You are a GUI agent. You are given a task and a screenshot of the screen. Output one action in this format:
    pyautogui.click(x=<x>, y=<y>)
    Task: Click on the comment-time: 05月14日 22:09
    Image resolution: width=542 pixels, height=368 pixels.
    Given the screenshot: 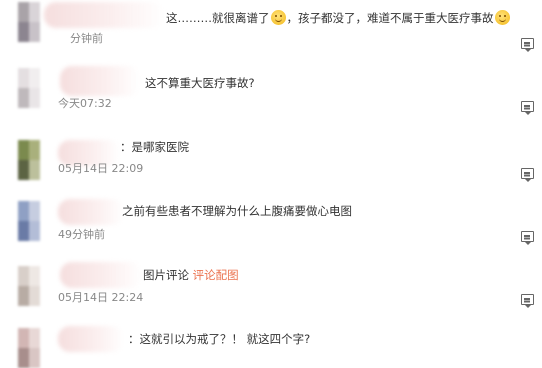 What is the action you would take?
    pyautogui.click(x=101, y=168)
    